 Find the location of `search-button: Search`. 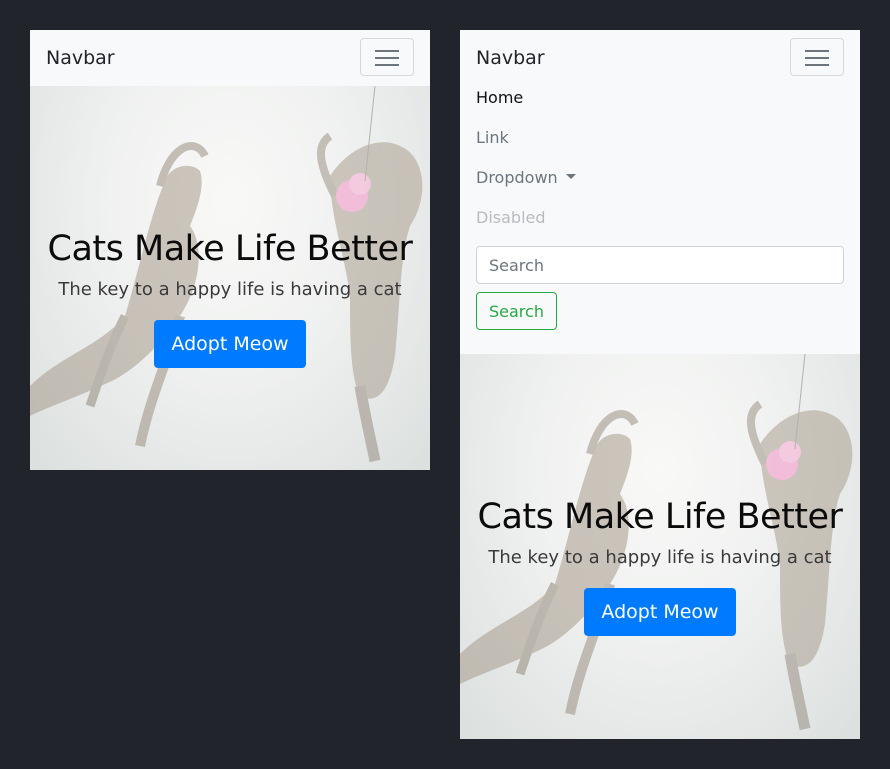

search-button: Search is located at coordinates (516, 311).